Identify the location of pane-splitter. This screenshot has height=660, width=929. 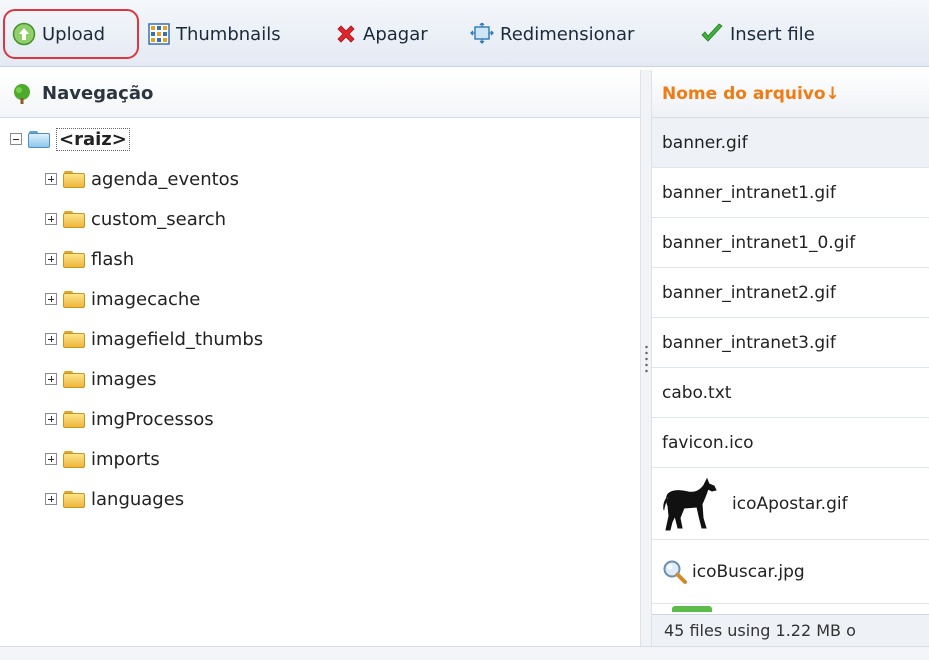
(646, 358).